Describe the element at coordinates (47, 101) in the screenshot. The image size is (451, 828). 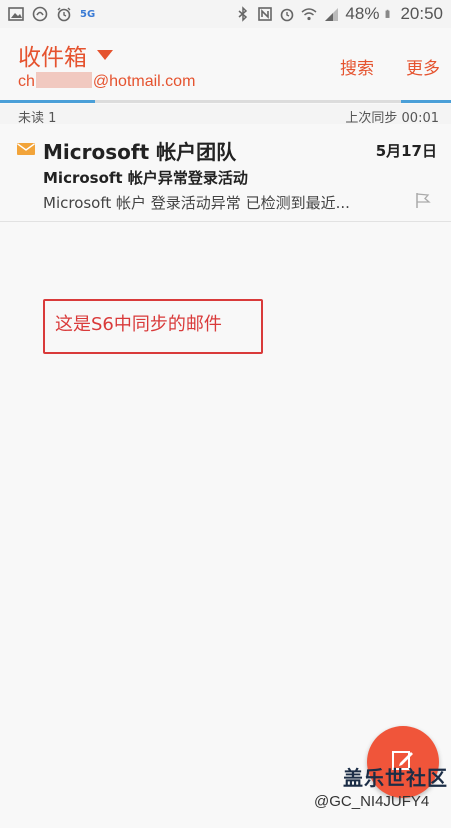
I see `sync-progress-fill` at that location.